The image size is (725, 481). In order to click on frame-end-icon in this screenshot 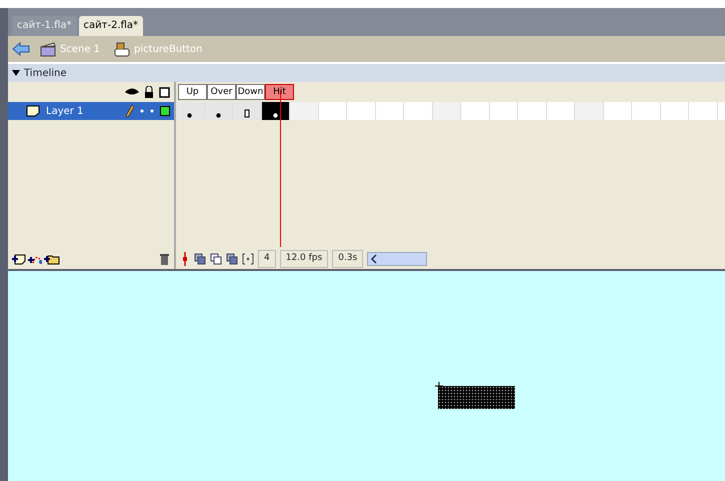, I will do `click(247, 113)`.